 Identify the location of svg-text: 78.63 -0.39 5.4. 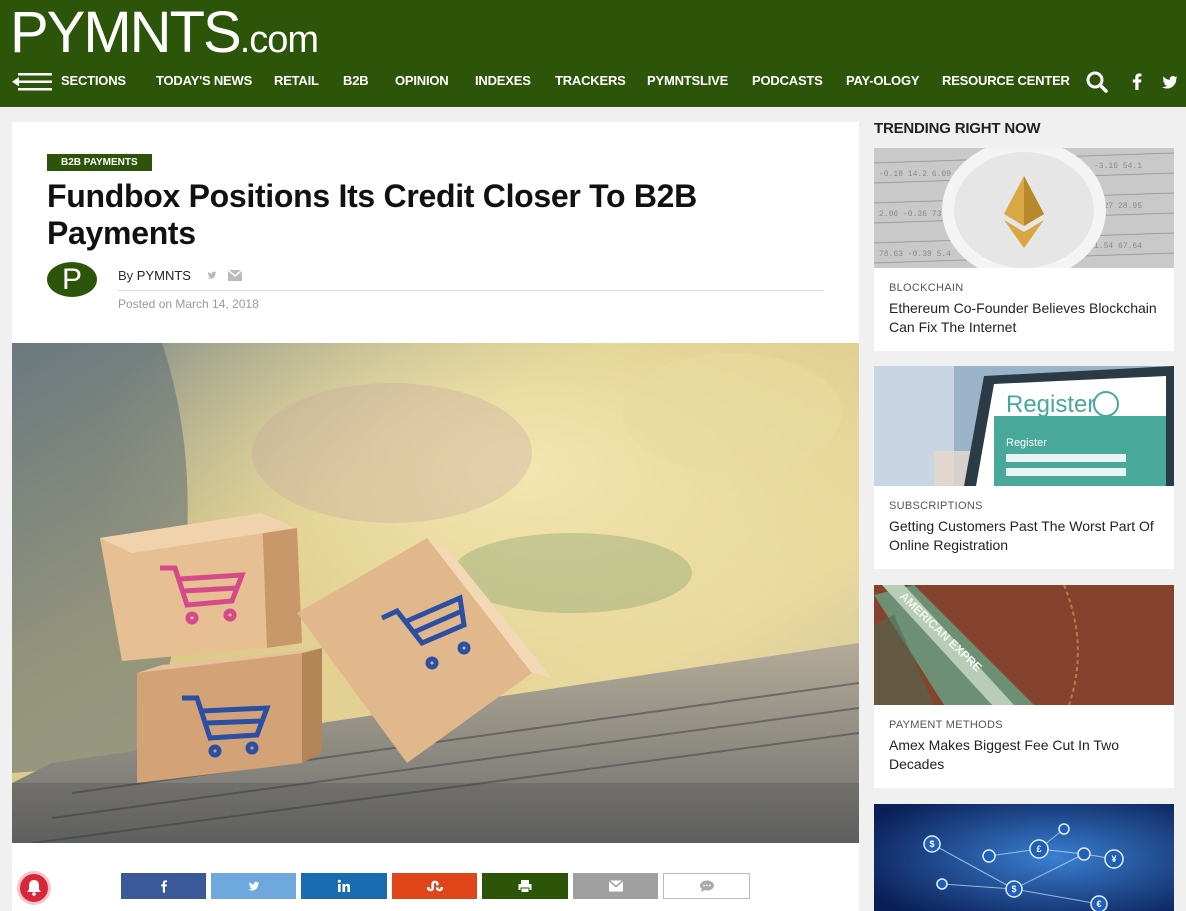
(915, 254).